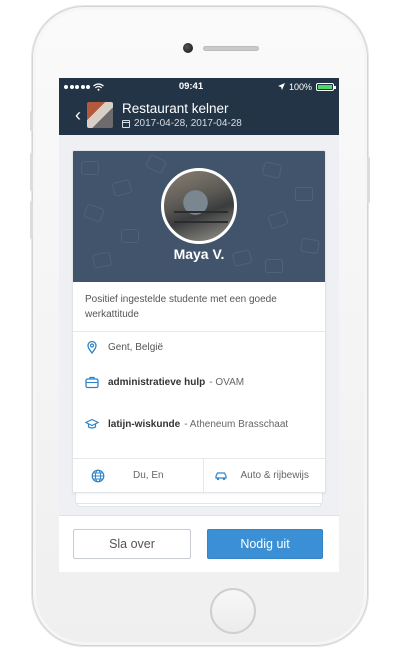  Describe the element at coordinates (136, 347) in the screenshot. I see `location-text: Gent, België` at that location.